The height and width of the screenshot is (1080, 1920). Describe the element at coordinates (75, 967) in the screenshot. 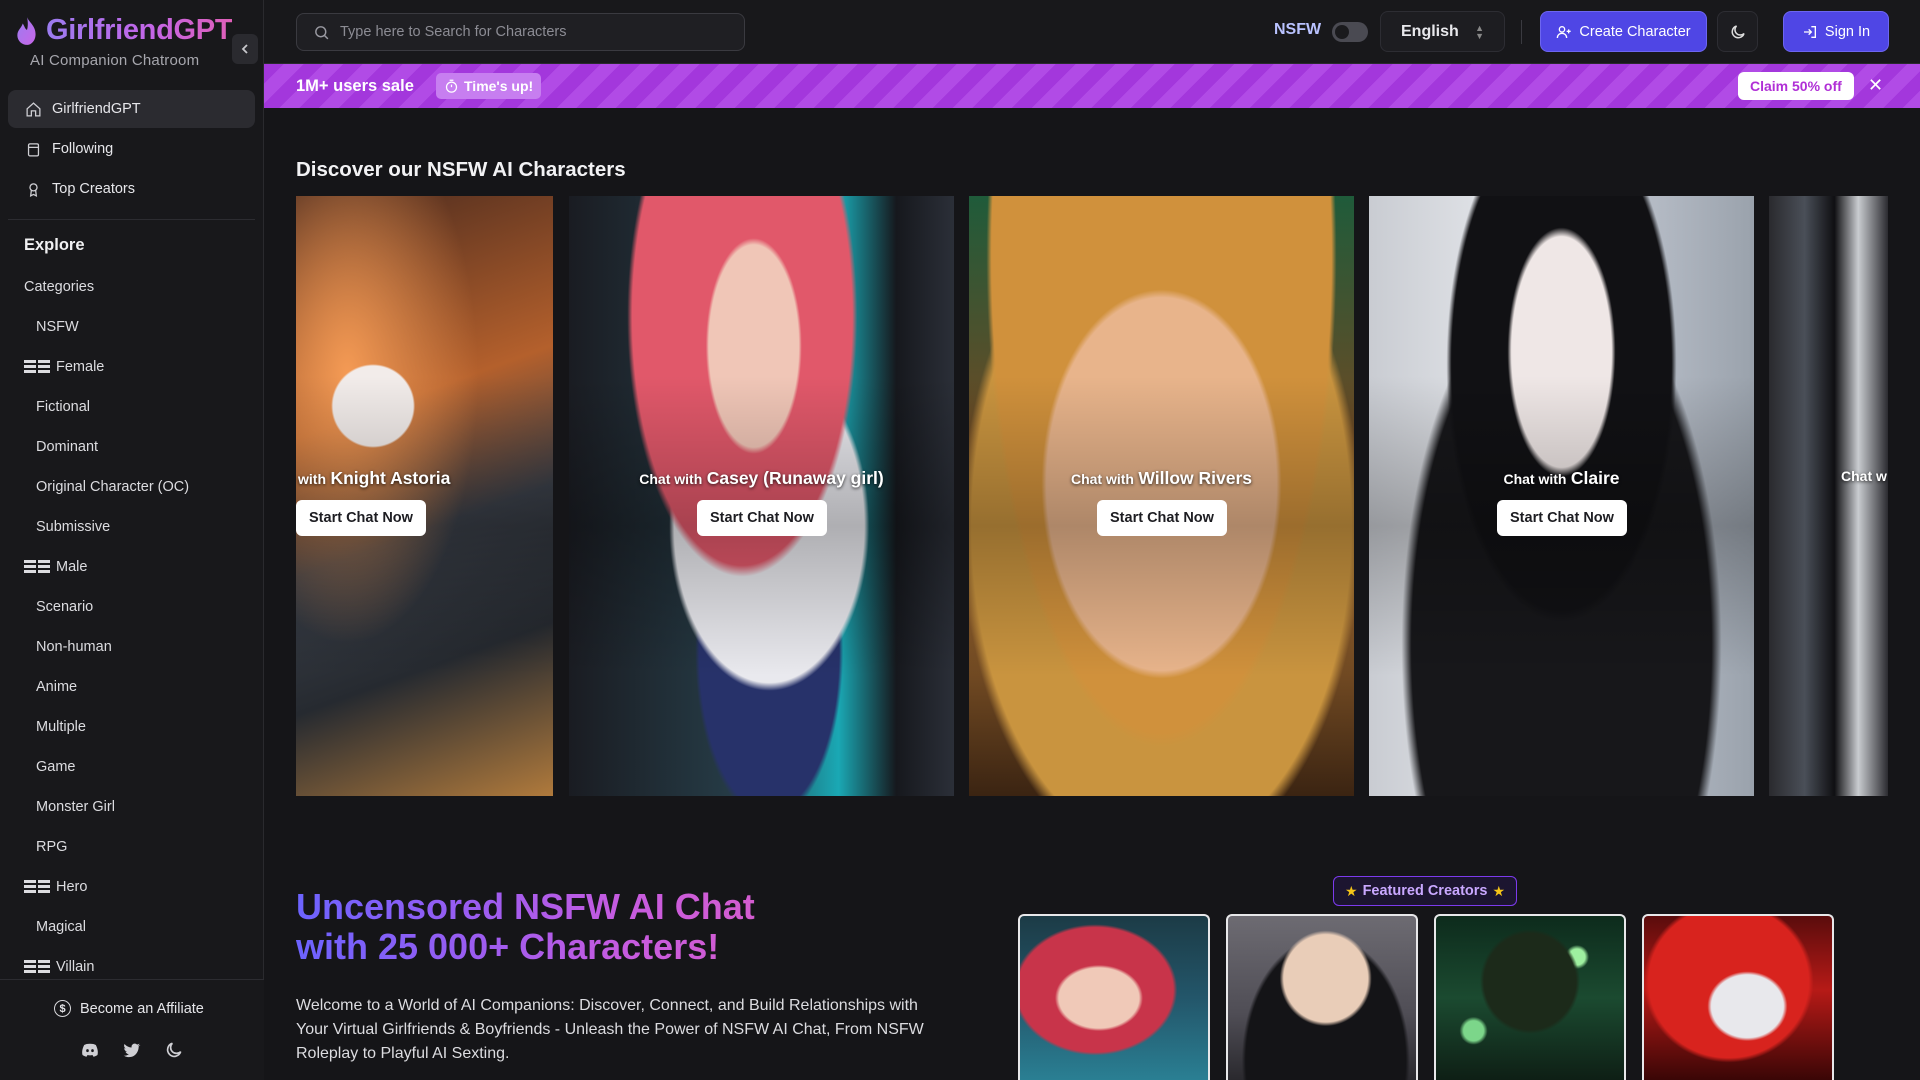

I see `category-label: Villain` at that location.